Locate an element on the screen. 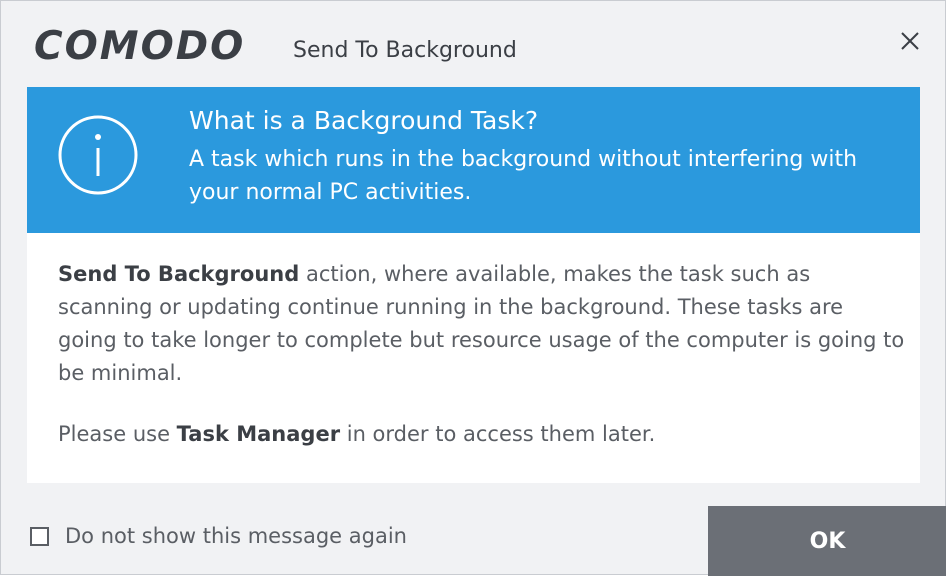 This screenshot has width=946, height=576. message-paragraph-2-prefix: Please use is located at coordinates (117, 434).